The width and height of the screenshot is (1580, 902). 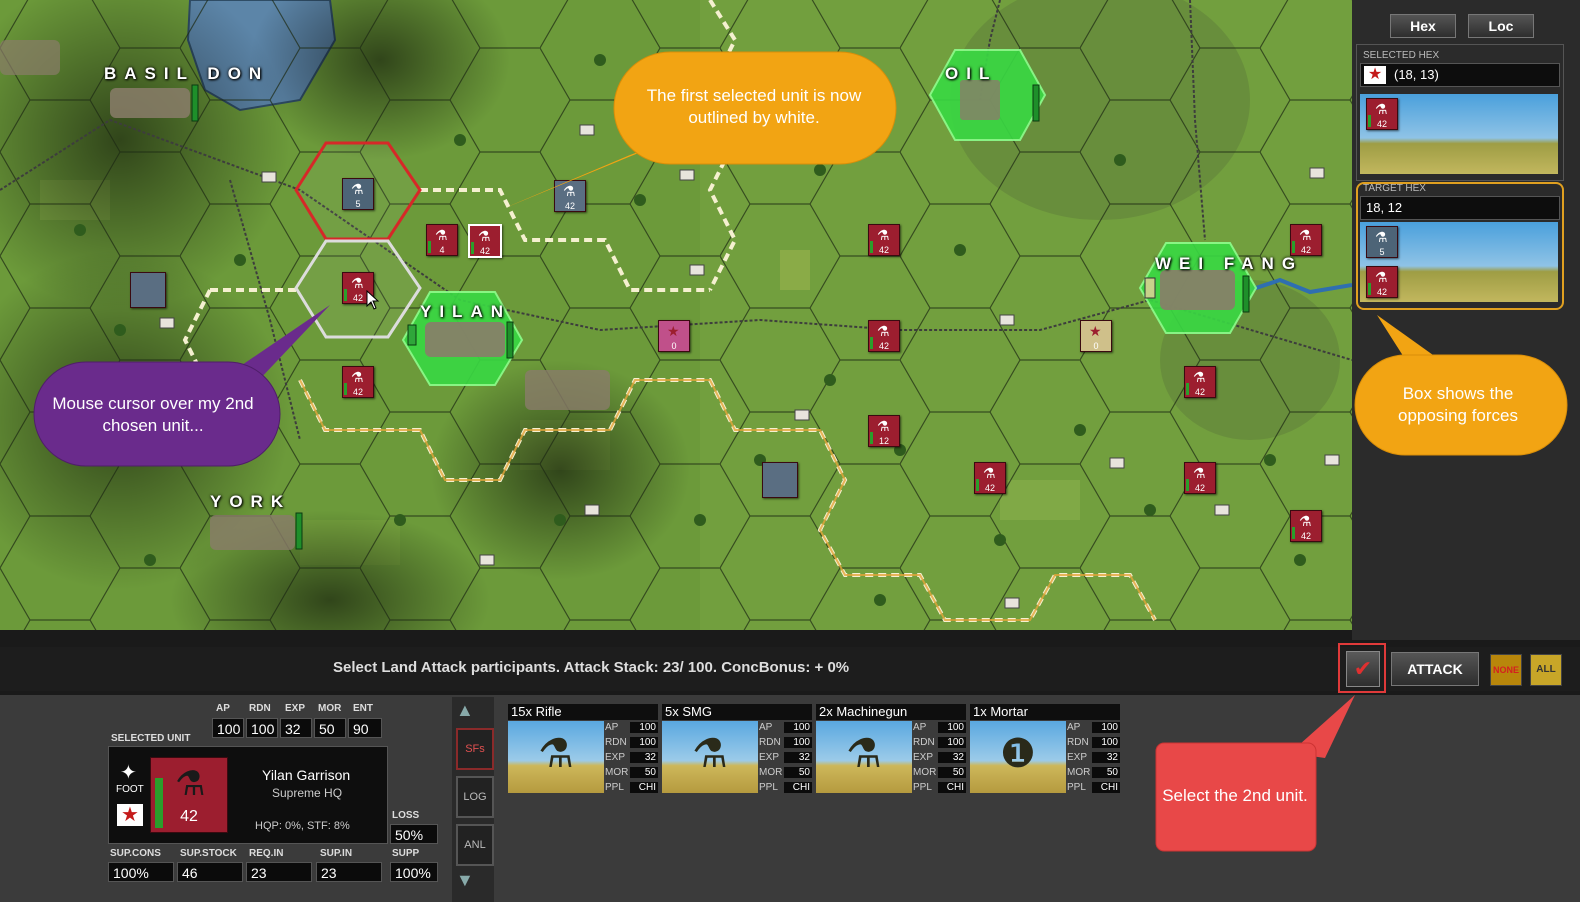 What do you see at coordinates (1501, 26) in the screenshot?
I see `loc-button: Loc` at bounding box center [1501, 26].